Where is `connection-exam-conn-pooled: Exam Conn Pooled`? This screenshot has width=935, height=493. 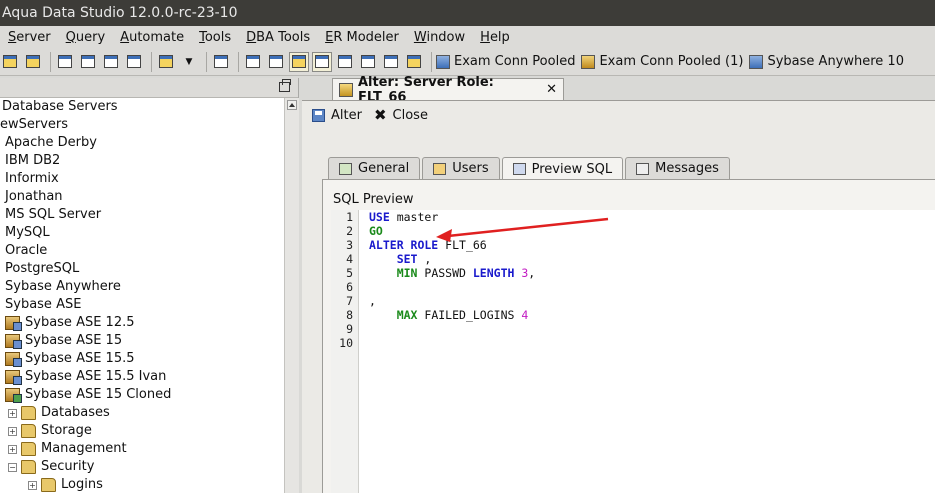
connection-exam-conn-pooled: Exam Conn Pooled is located at coordinates (505, 61).